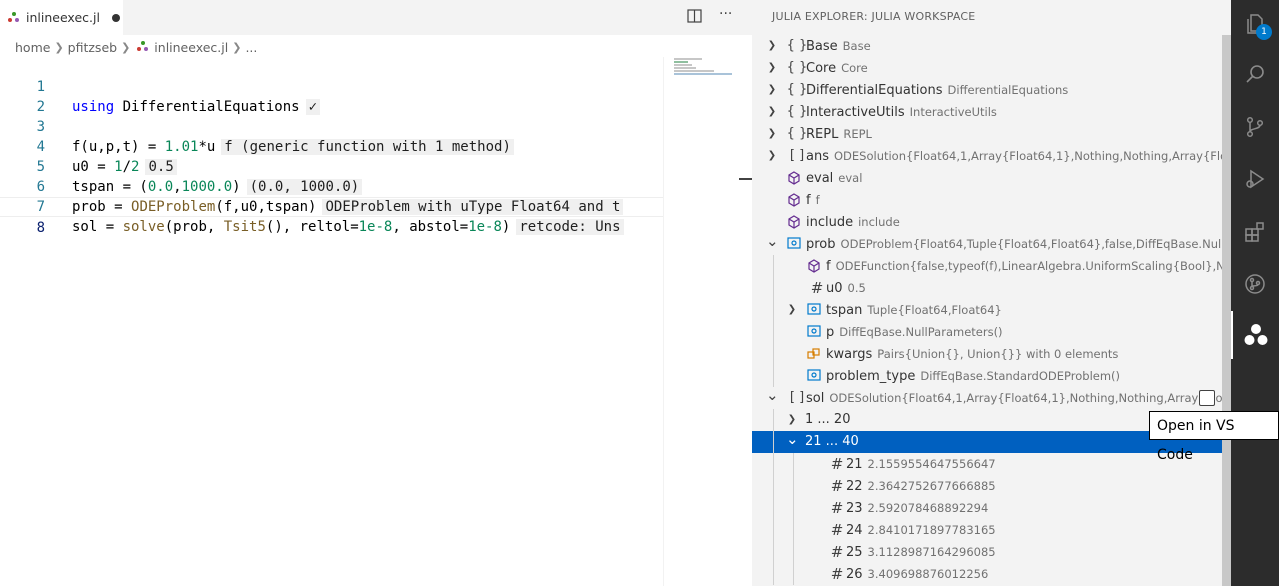 The image size is (1279, 586). Describe the element at coordinates (115, 17) in the screenshot. I see `unsaved-dot-icon` at that location.